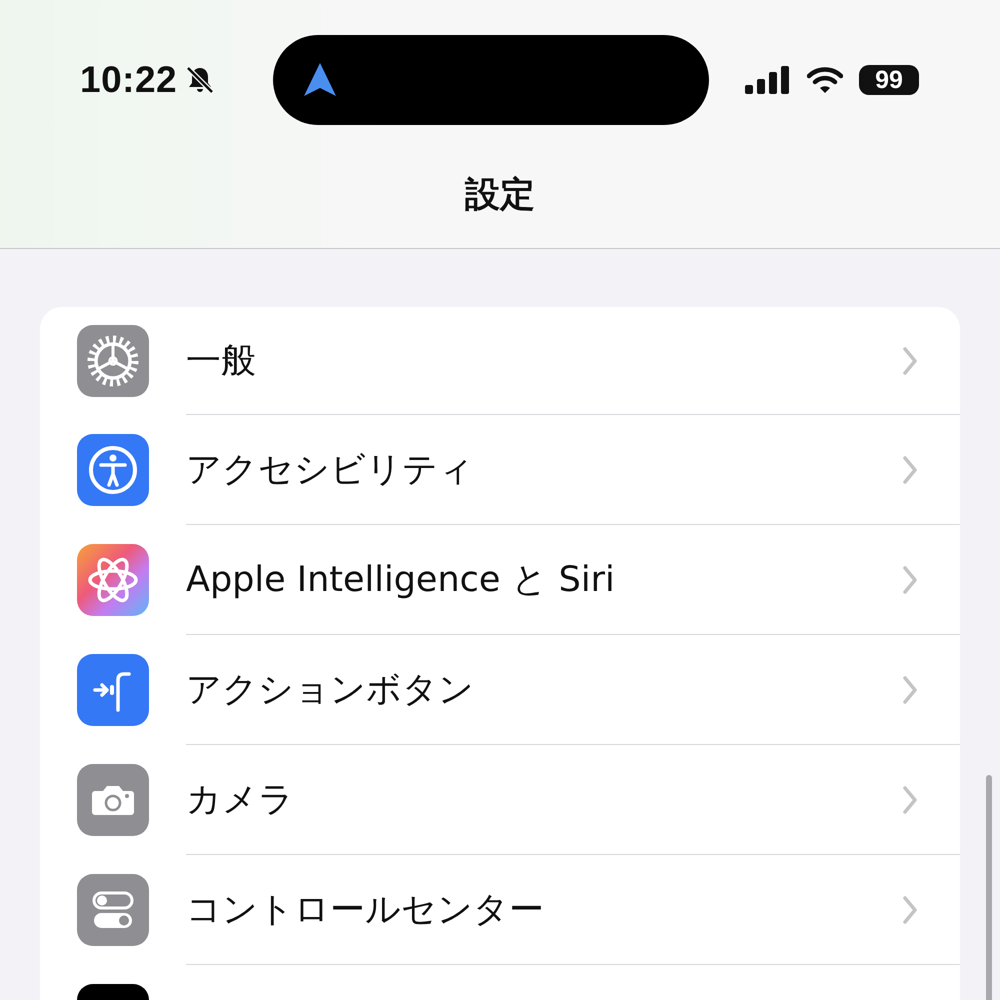  Describe the element at coordinates (113, 470) in the screenshot. I see `accessibility-icon` at that location.